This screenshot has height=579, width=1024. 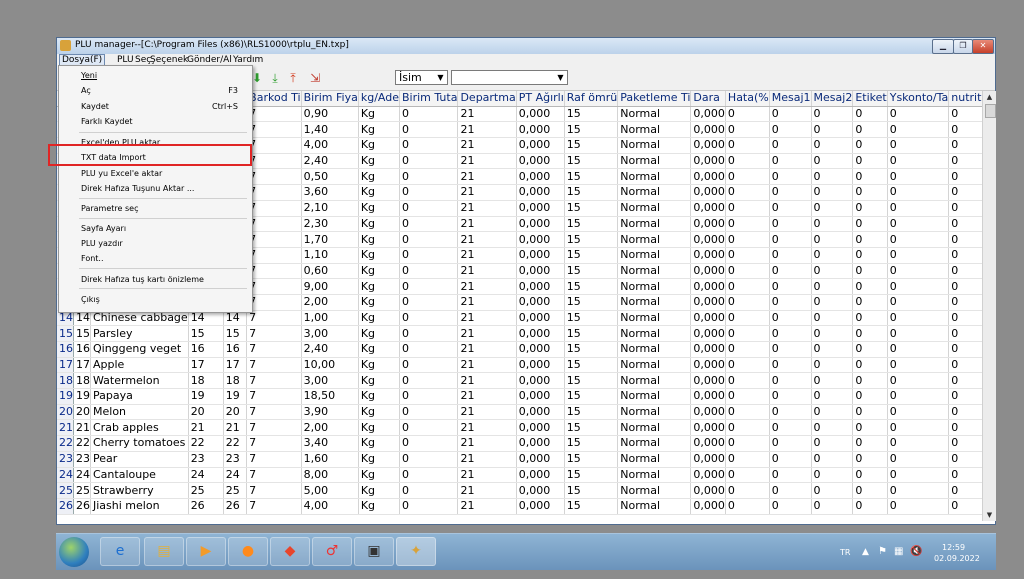 I want to click on column-header: Departma, so click(x=487, y=99).